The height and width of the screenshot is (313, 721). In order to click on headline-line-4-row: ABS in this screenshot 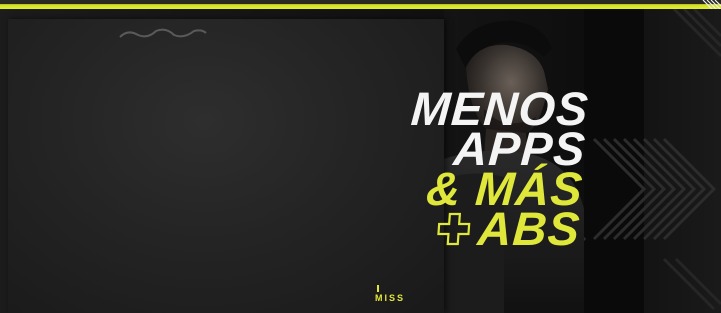, I will do `click(491, 228)`.